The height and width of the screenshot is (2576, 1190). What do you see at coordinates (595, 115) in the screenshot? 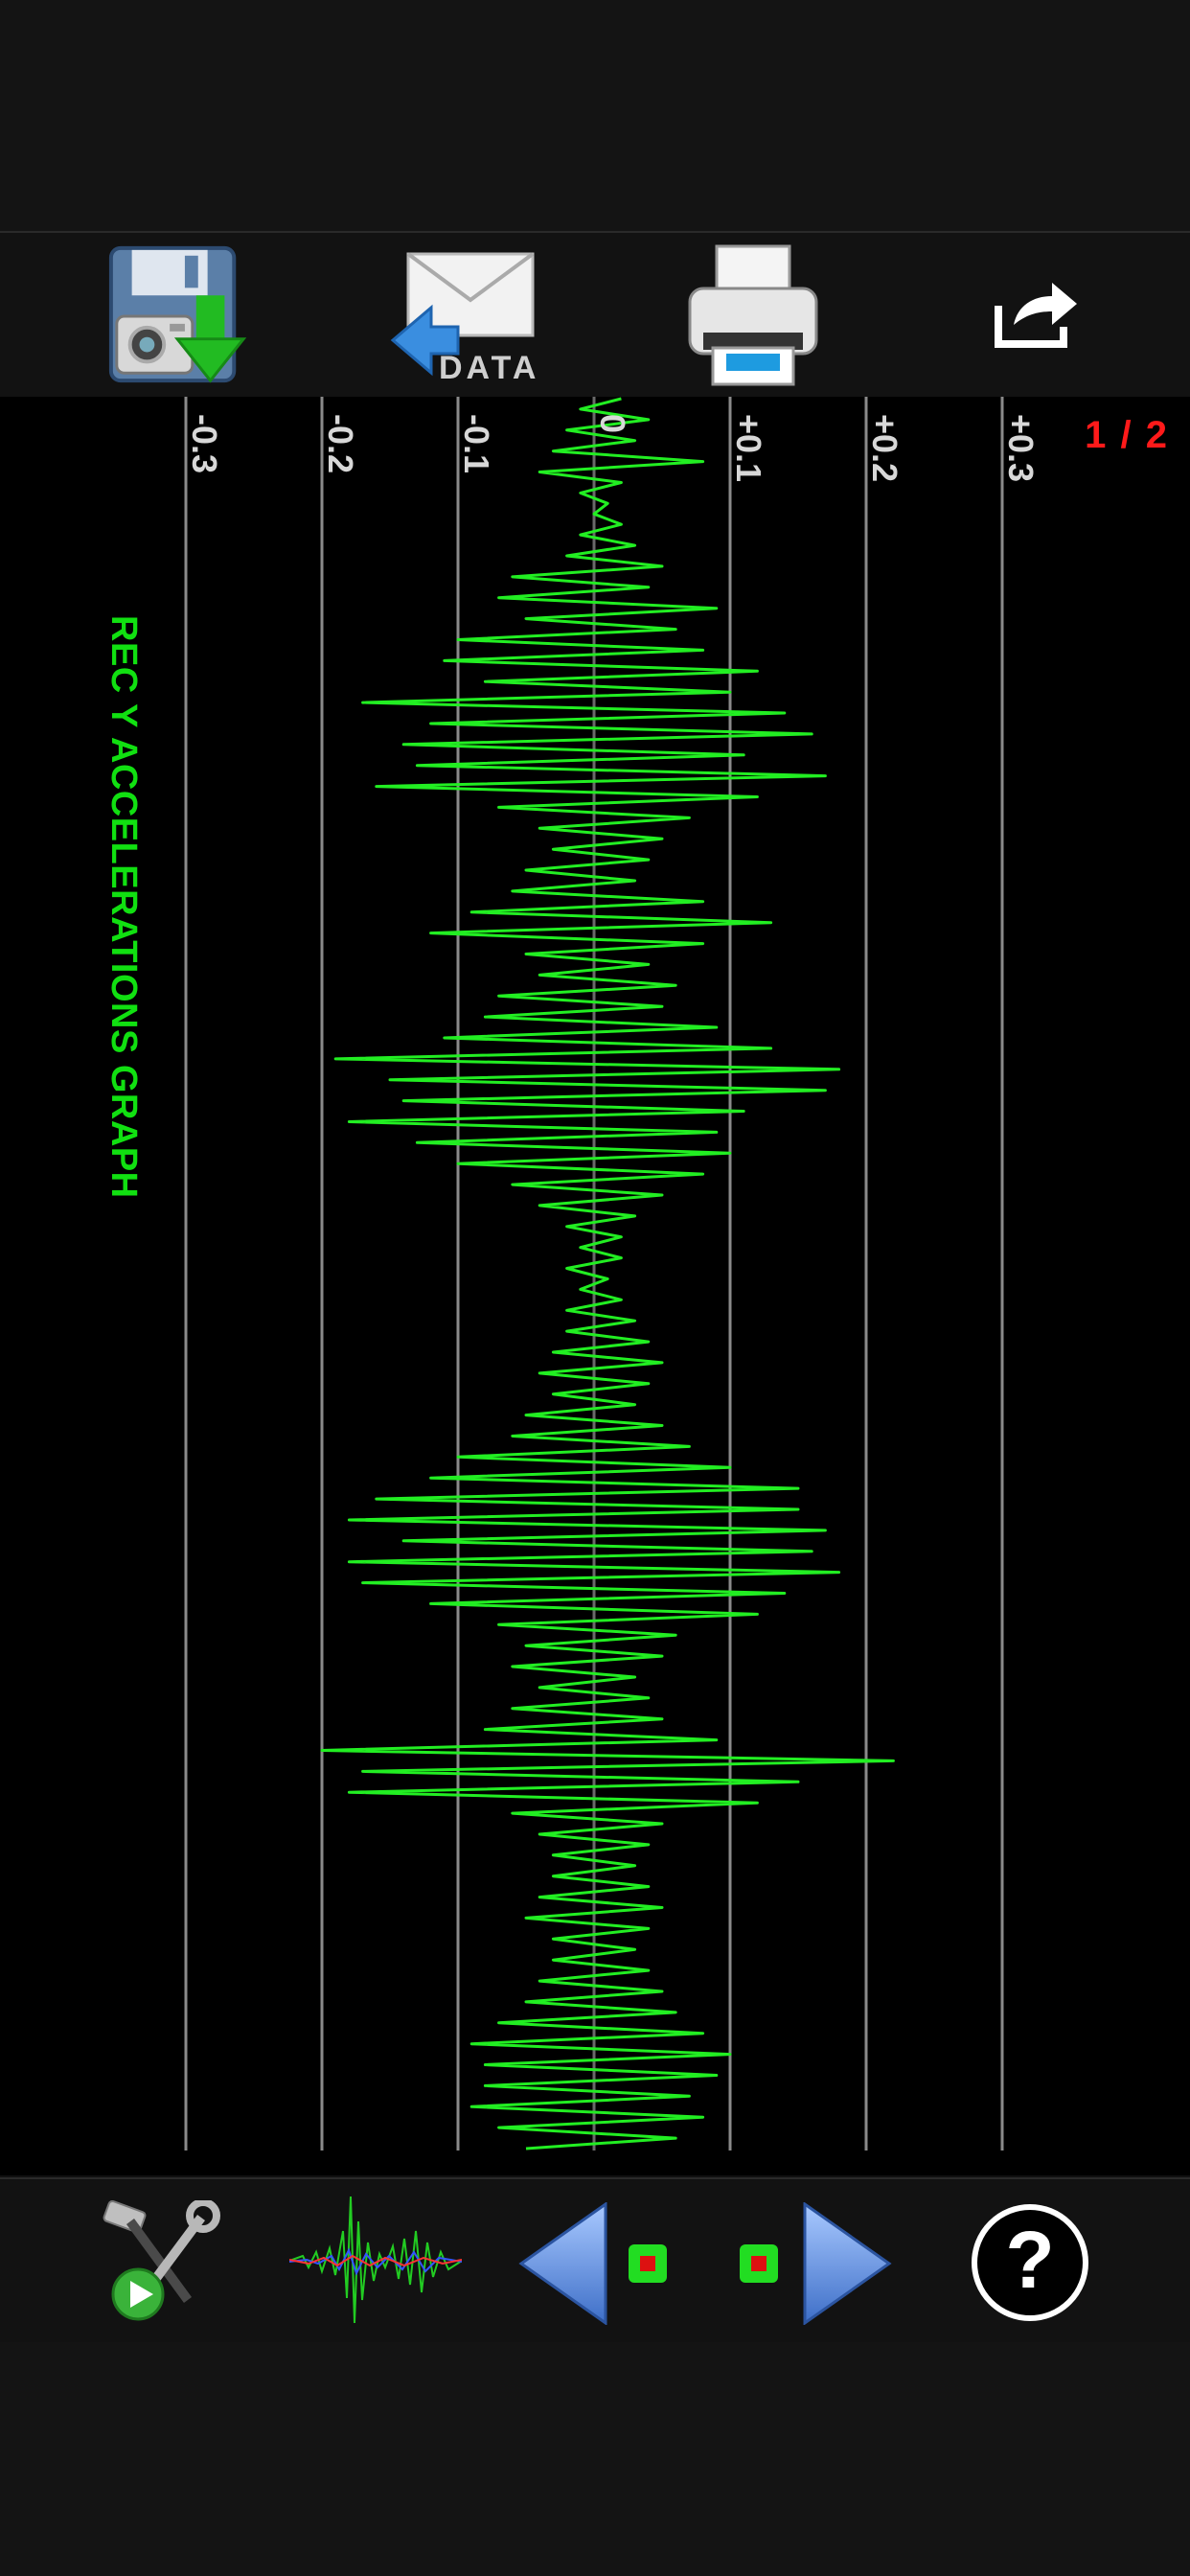
I see `status-bar-area` at bounding box center [595, 115].